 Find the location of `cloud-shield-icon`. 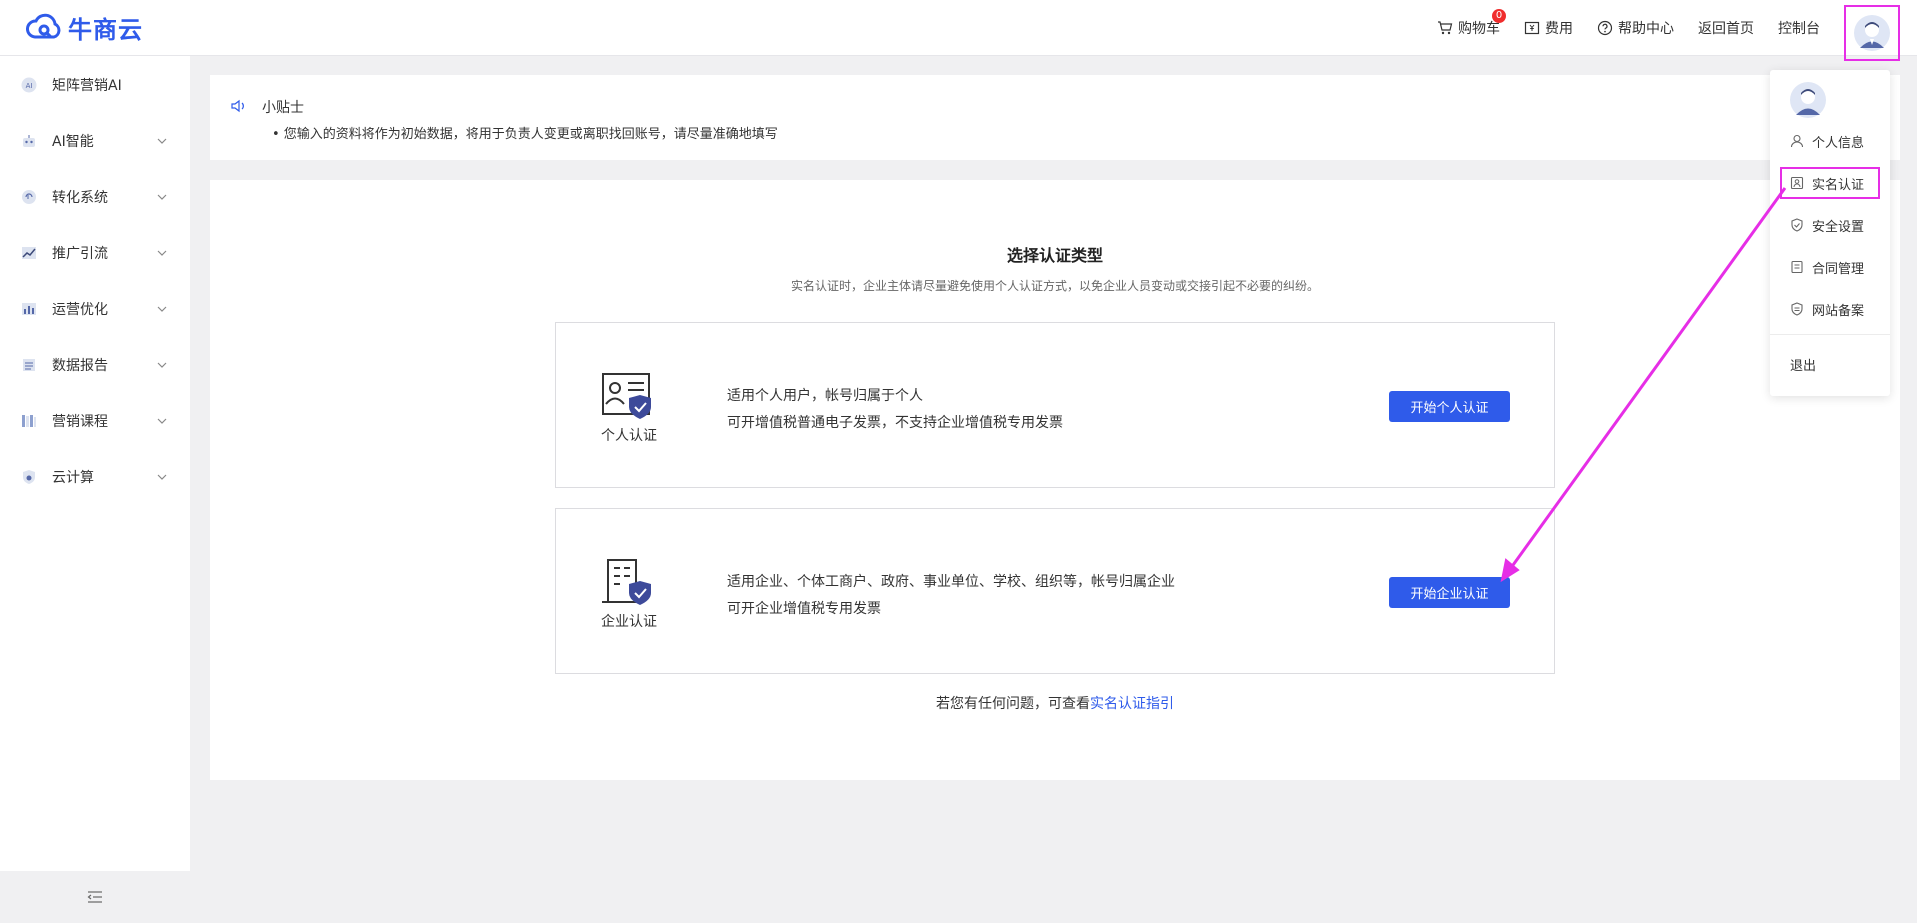

cloud-shield-icon is located at coordinates (29, 477).